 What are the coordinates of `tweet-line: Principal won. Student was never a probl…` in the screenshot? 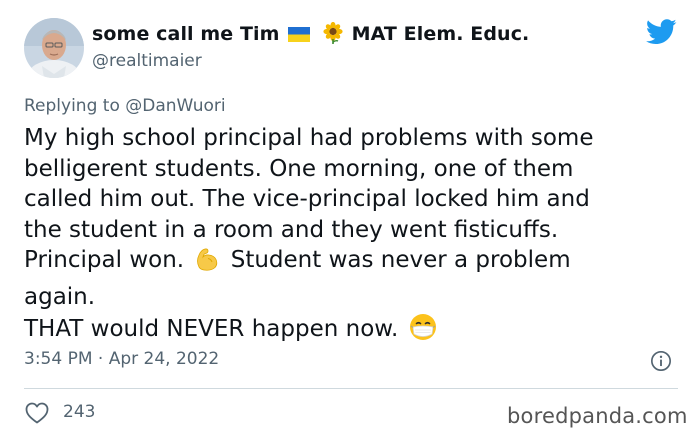 It's located at (354, 263).